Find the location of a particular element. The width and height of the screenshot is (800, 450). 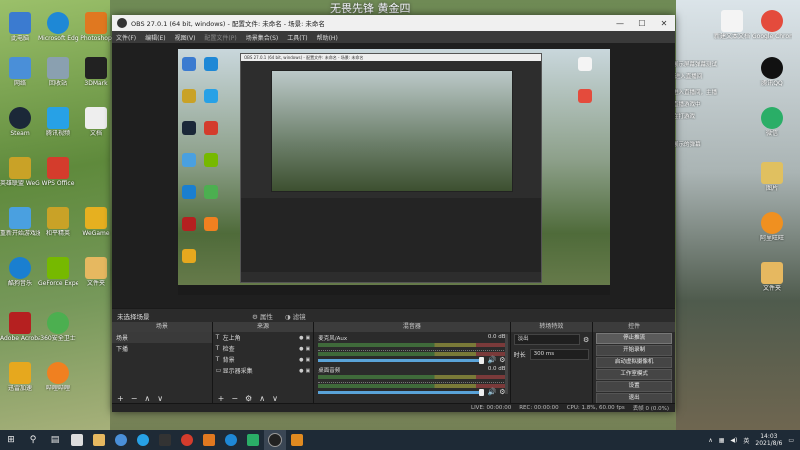

menu-view: 视图(V) is located at coordinates (185, 37).